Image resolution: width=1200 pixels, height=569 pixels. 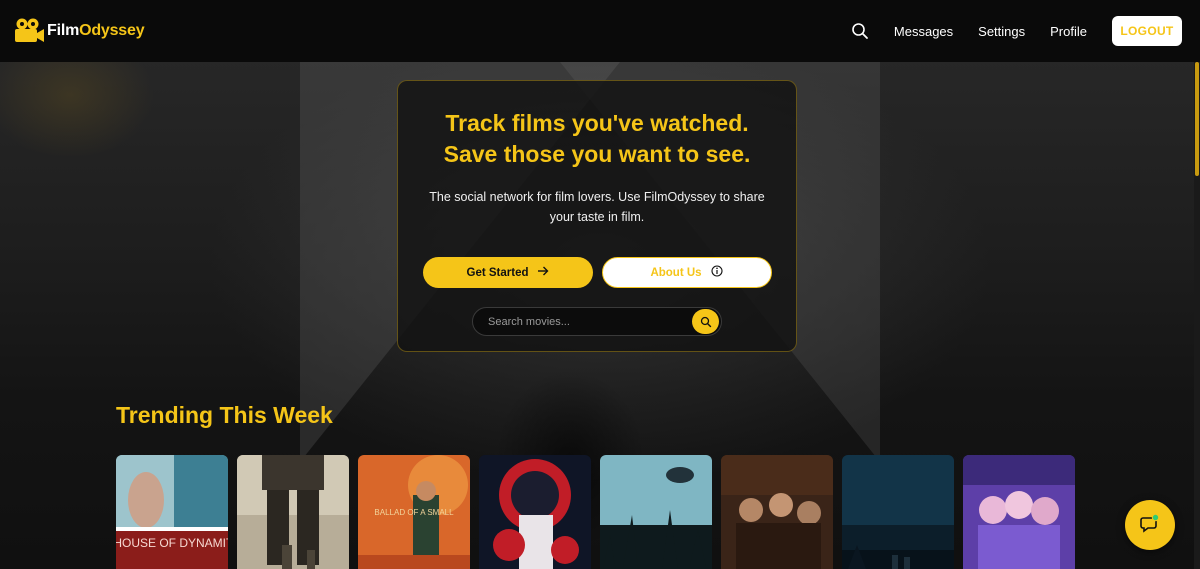 I want to click on get-started-button: Get Started, so click(x=507, y=272).